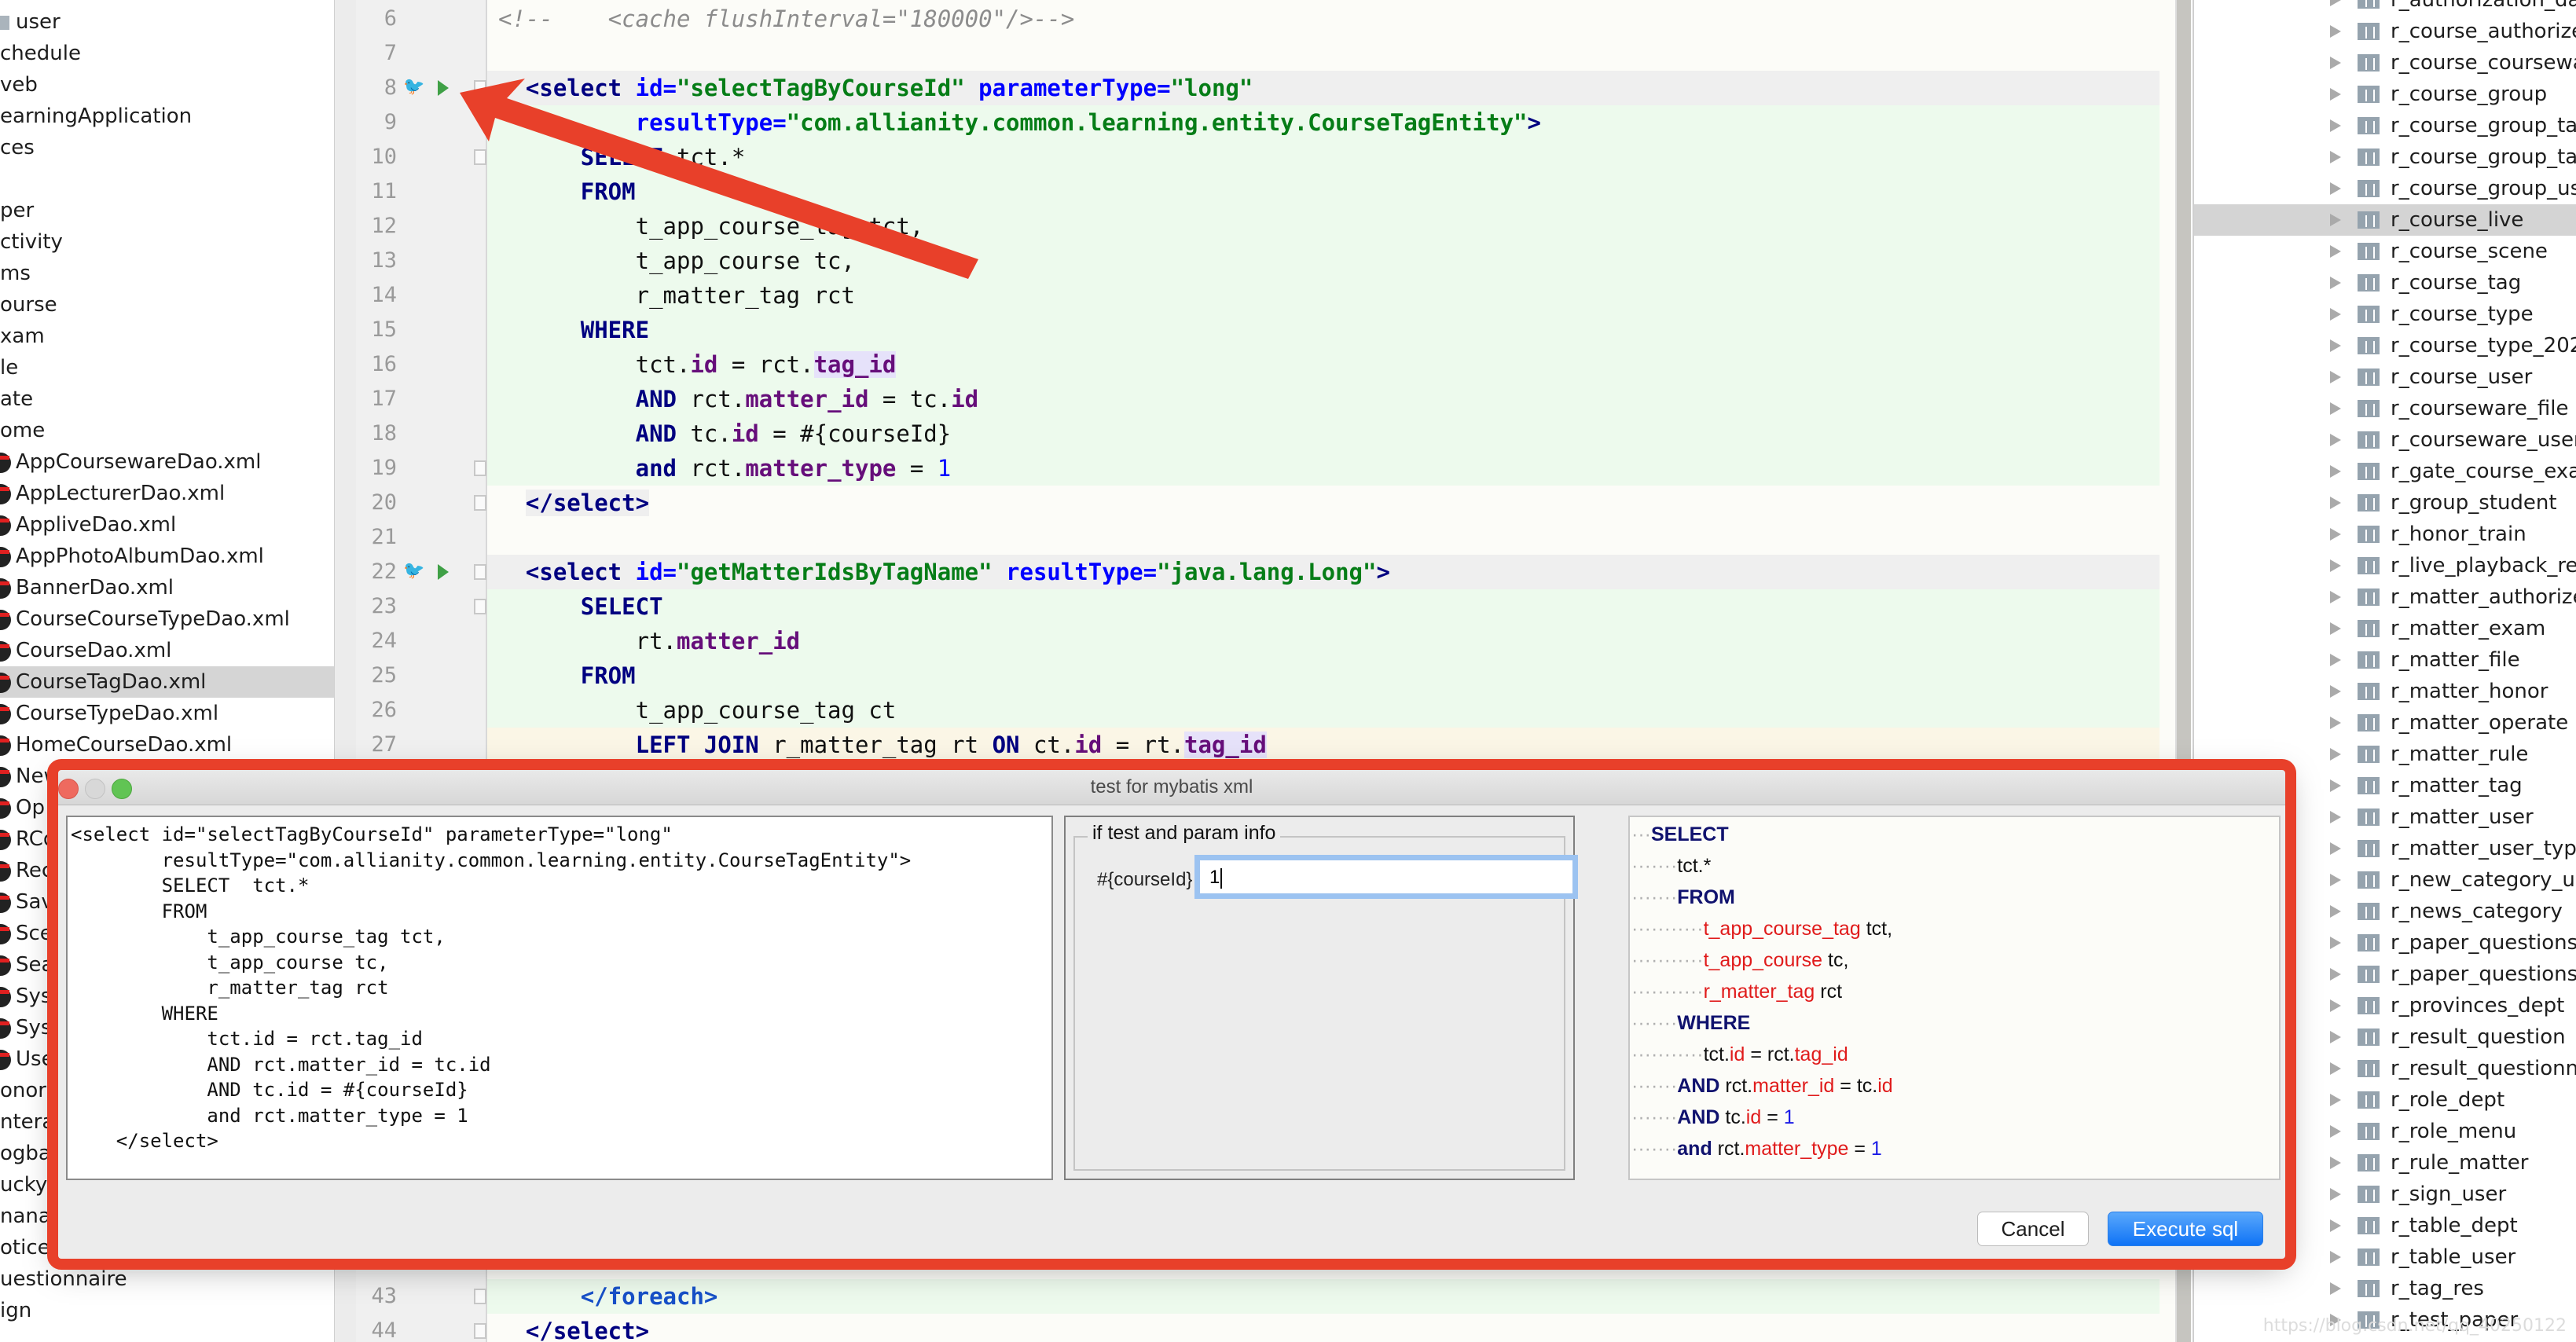  I want to click on courseId-input: 1, so click(1386, 877).